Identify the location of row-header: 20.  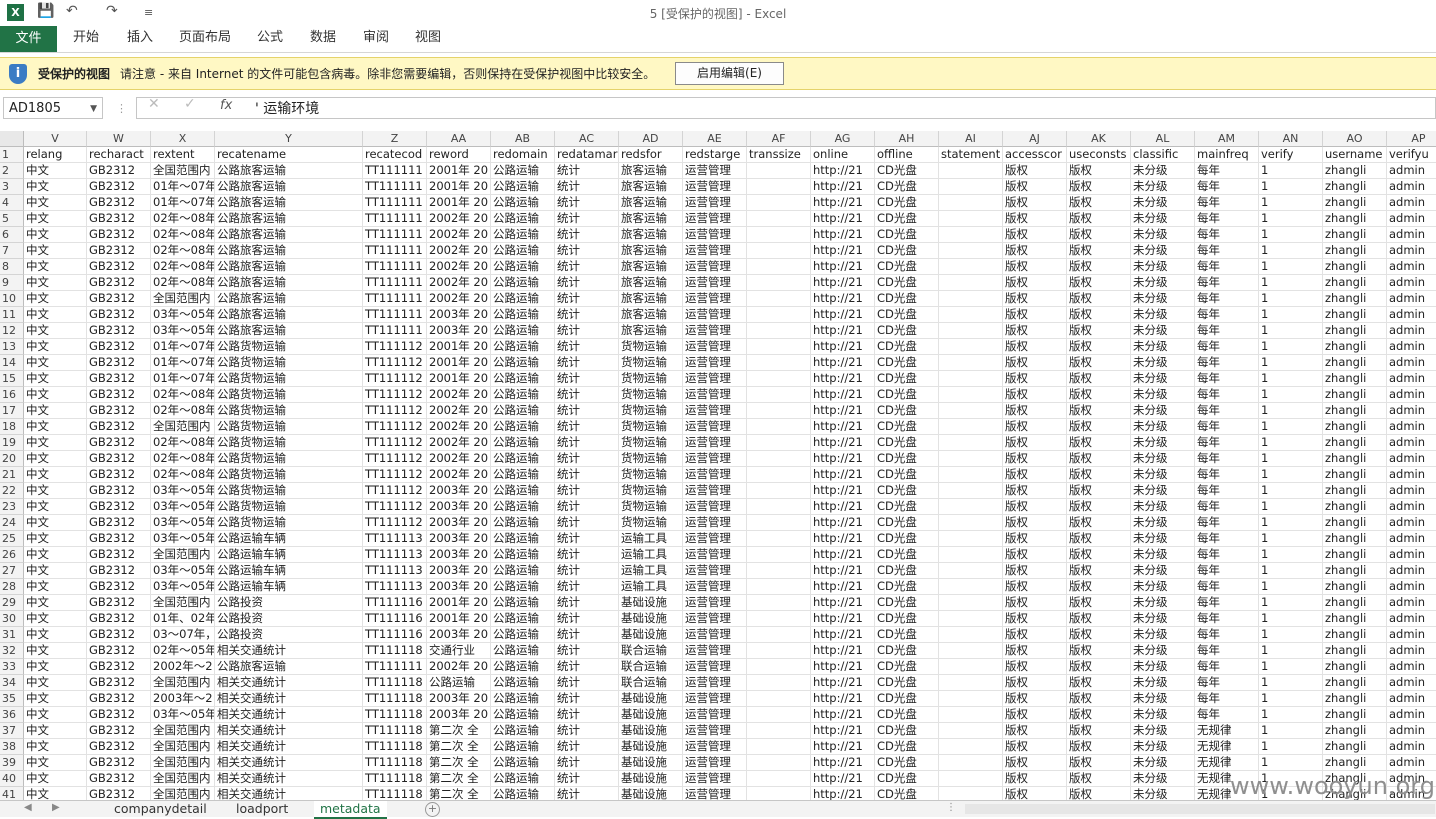
(12, 459).